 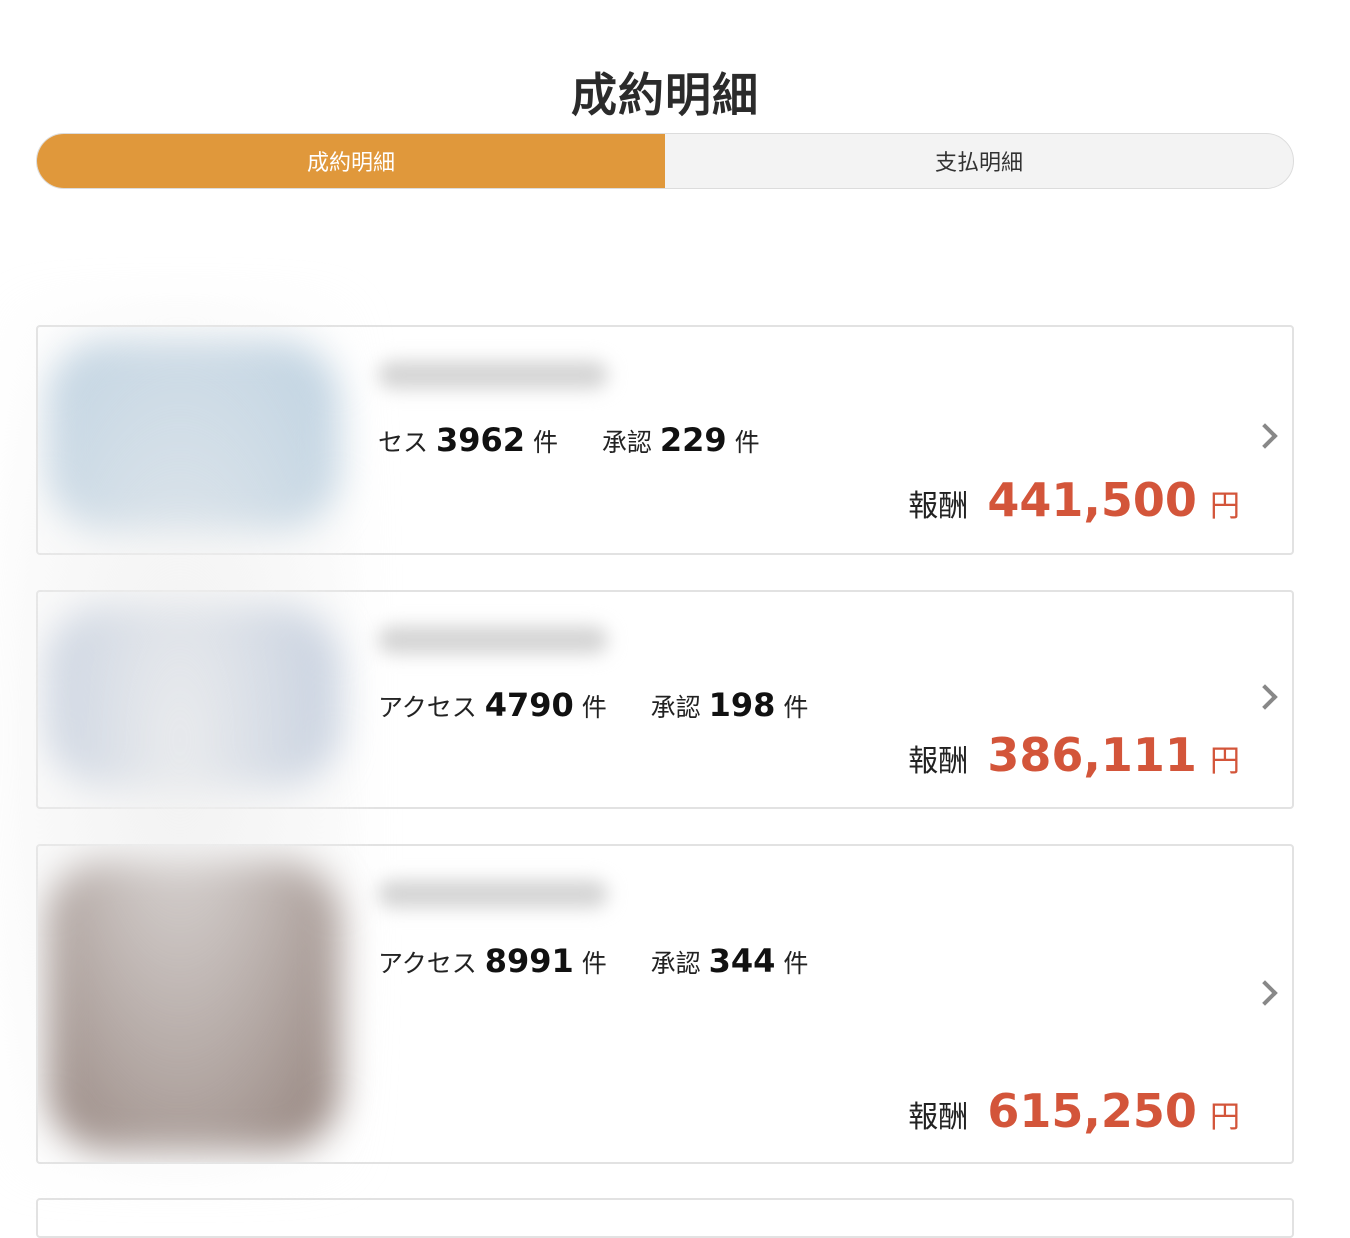 I want to click on access-count: 8991, so click(x=529, y=961).